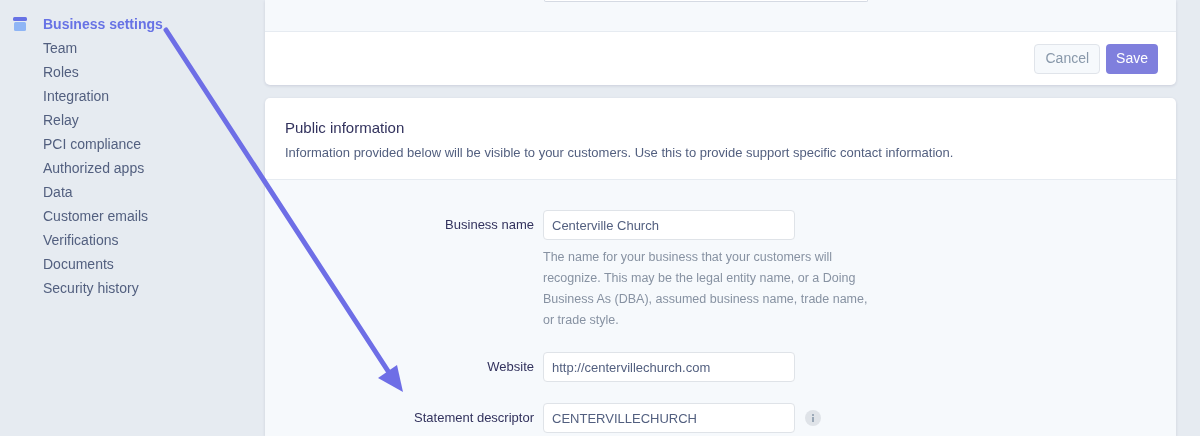  I want to click on sidebar-item: Team, so click(60, 48).